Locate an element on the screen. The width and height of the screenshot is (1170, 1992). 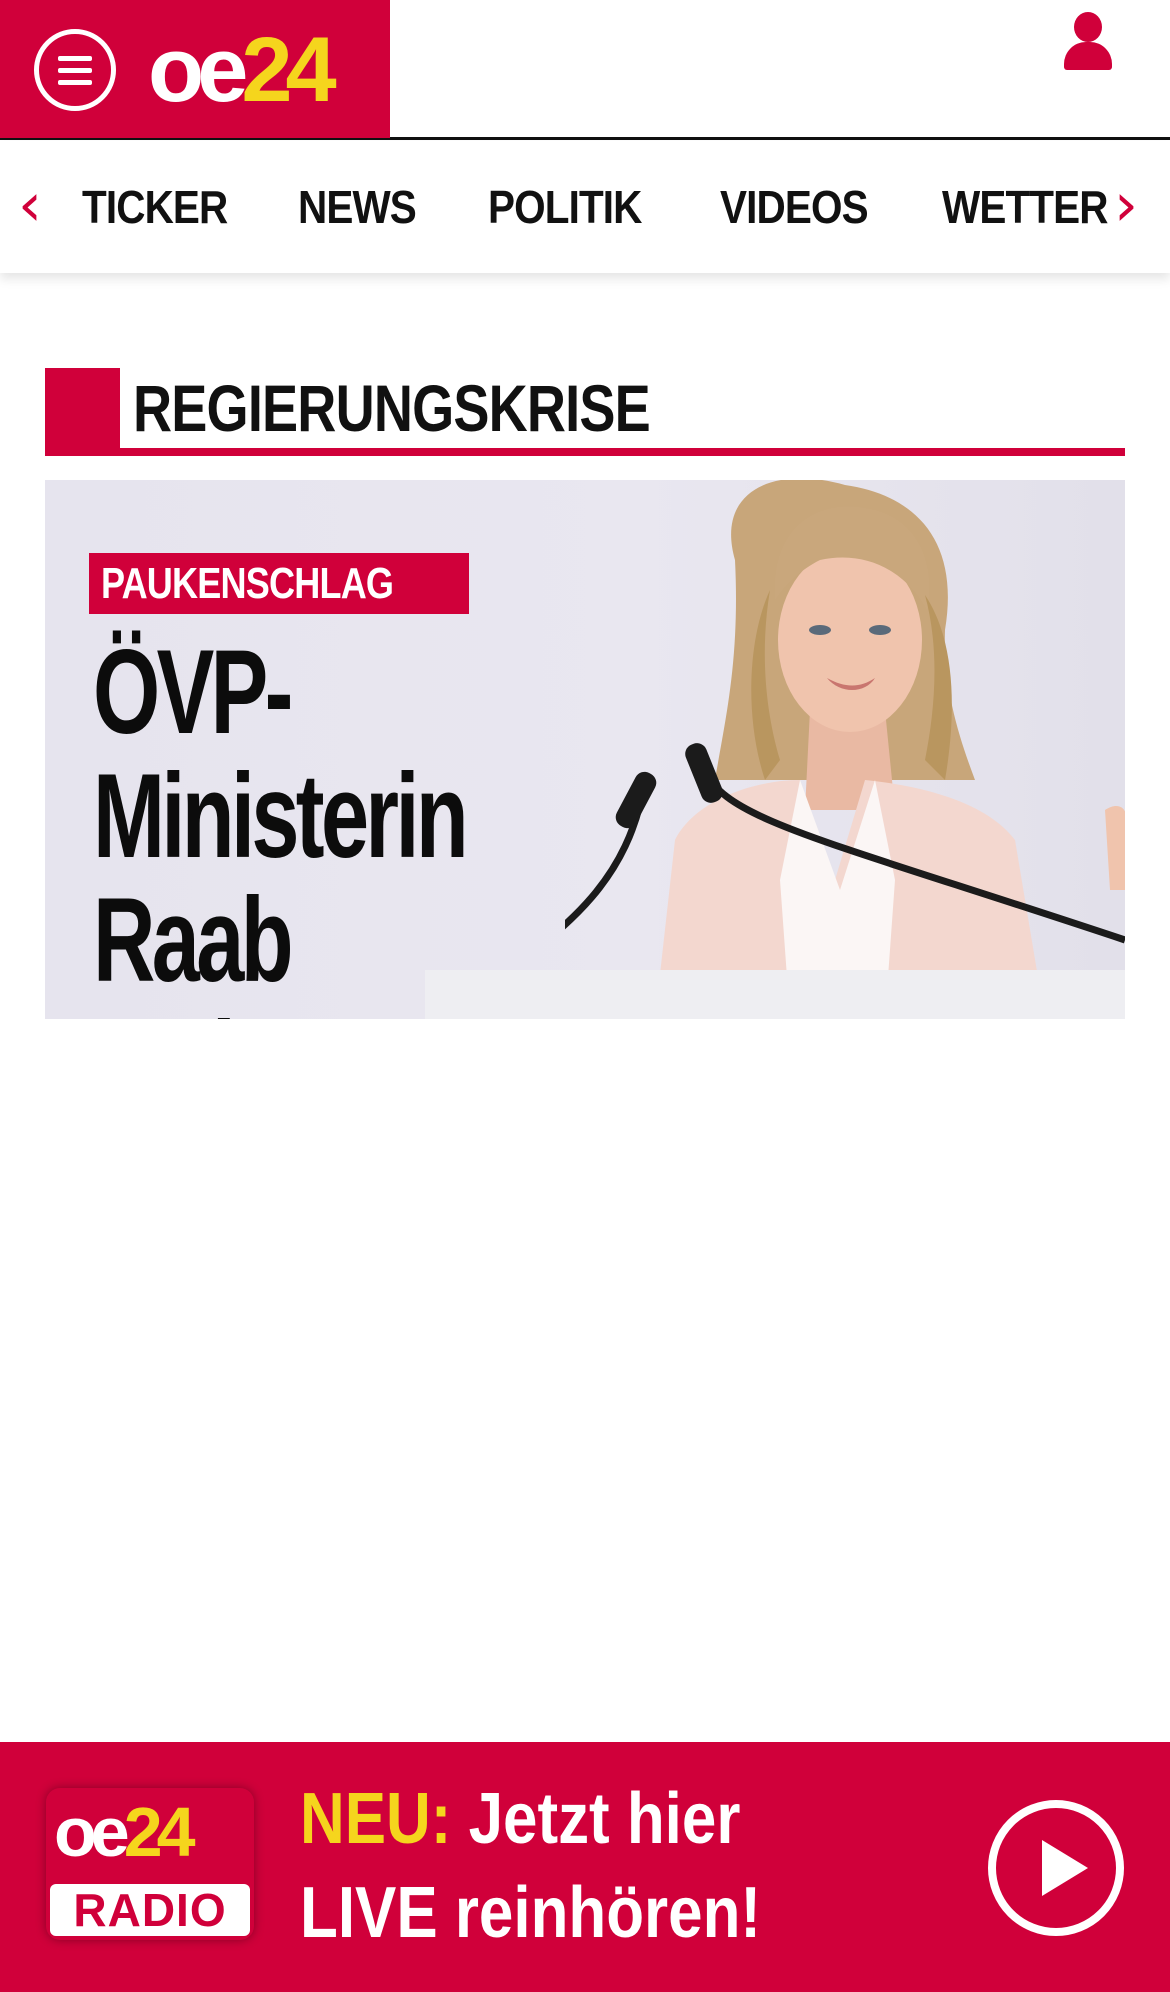
radio-neu-label: NEU: is located at coordinates (376, 1819).